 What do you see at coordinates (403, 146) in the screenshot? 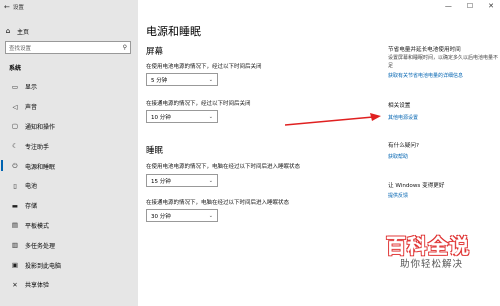
I see `help-heading: 有什么疑问?` at bounding box center [403, 146].